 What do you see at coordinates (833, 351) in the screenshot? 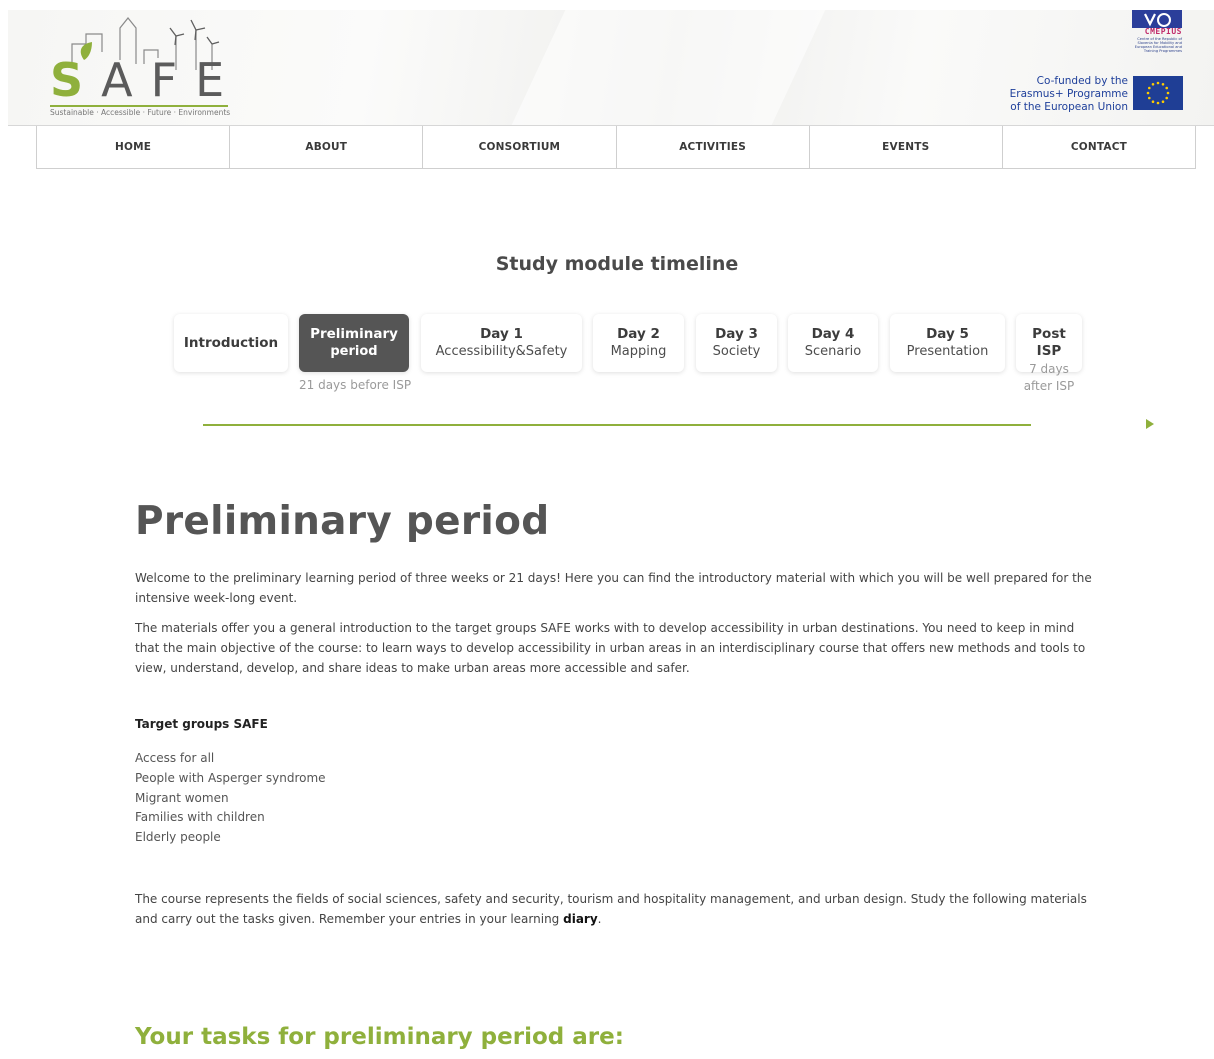
I see `timeline-item-sublabel: Scenario` at bounding box center [833, 351].